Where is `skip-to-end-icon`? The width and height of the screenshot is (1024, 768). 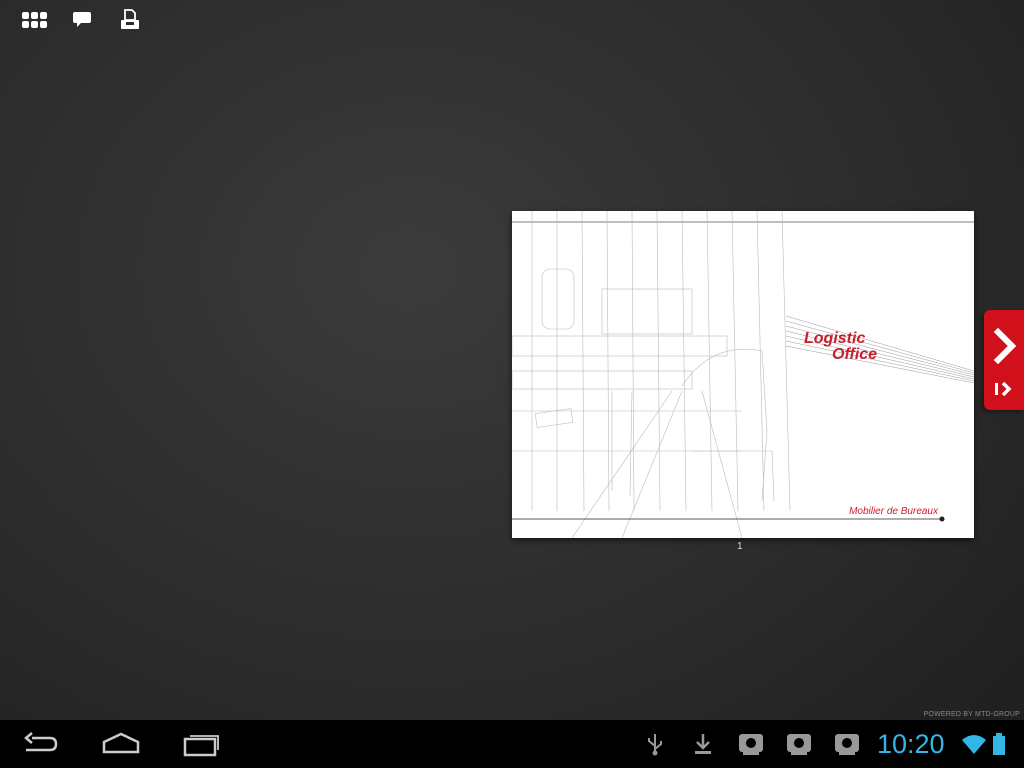 skip-to-end-icon is located at coordinates (1005, 389).